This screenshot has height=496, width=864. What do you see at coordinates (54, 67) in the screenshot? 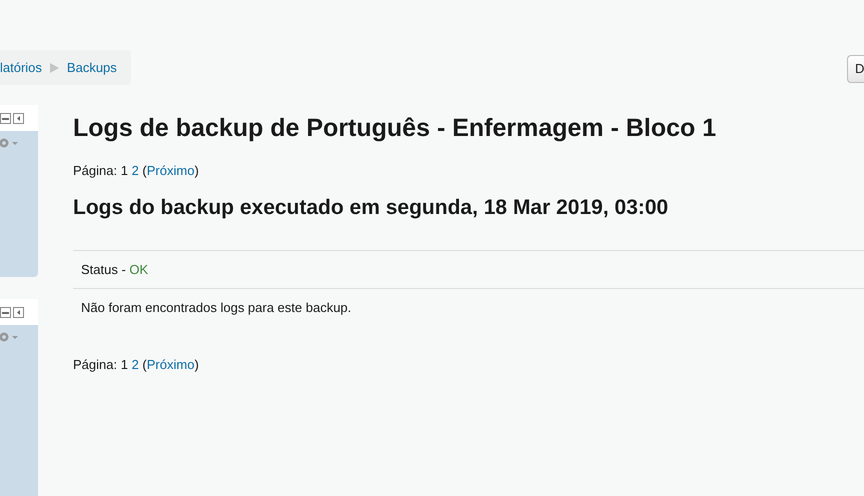
I see `separator-icon` at bounding box center [54, 67].